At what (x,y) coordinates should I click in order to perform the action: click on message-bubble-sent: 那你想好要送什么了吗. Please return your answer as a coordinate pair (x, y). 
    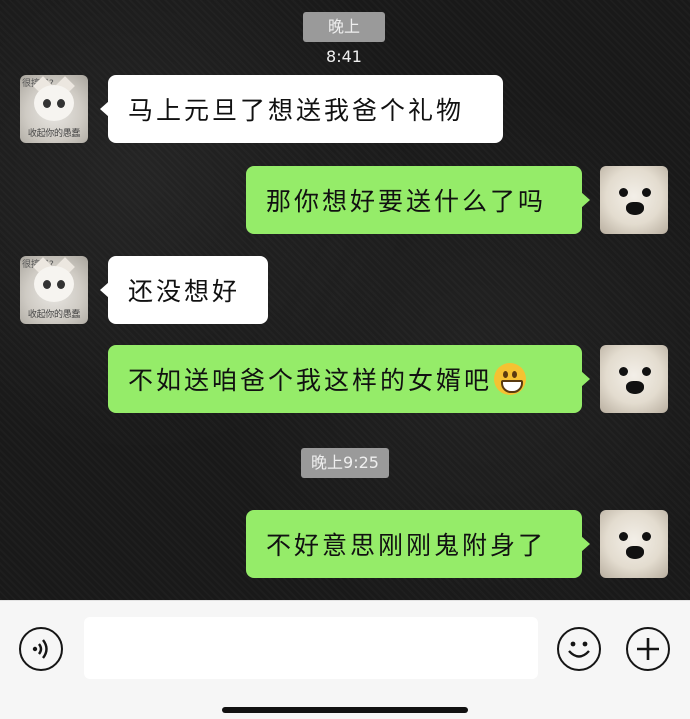
    Looking at the image, I should click on (418, 200).